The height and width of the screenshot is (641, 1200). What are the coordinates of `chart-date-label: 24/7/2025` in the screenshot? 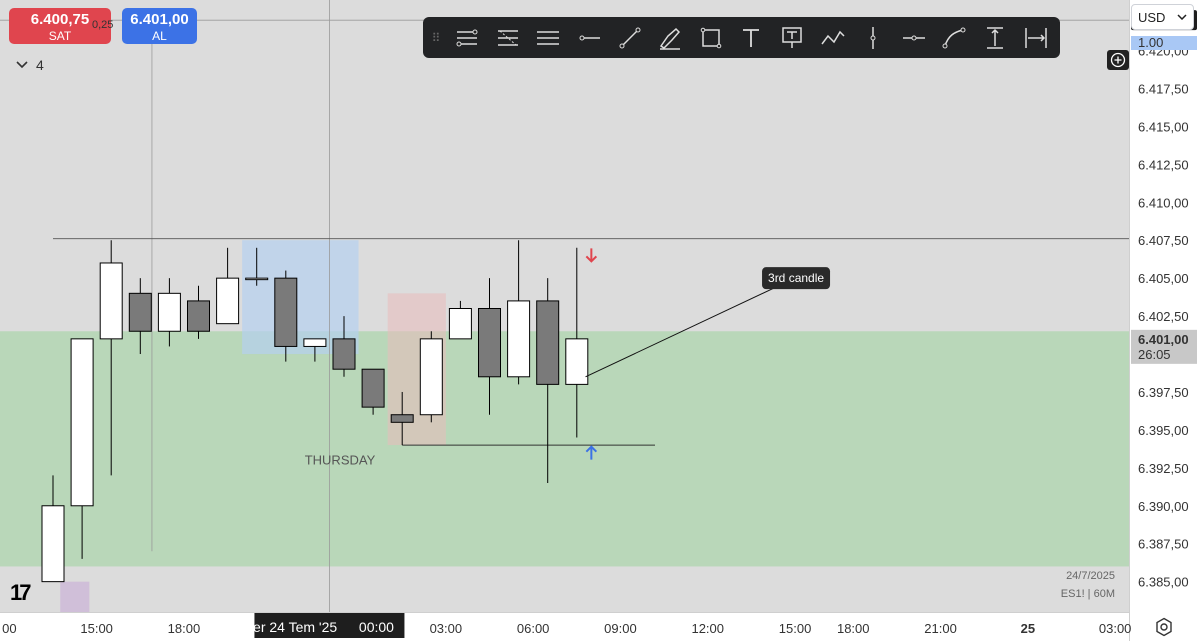 It's located at (1090, 576).